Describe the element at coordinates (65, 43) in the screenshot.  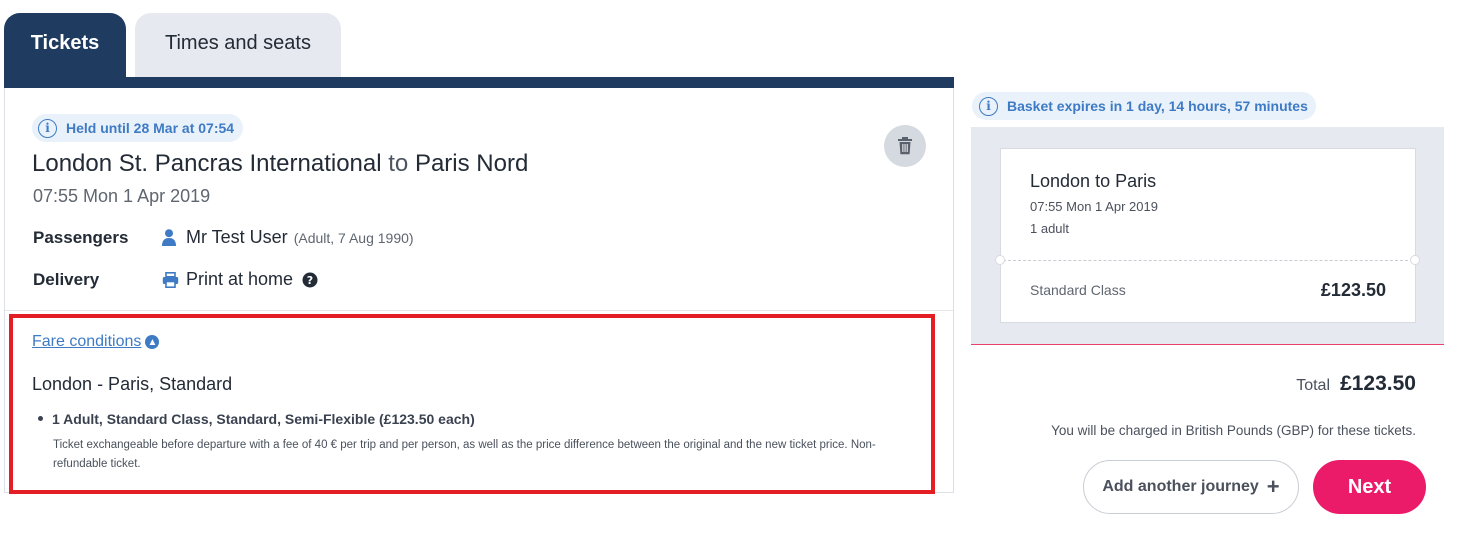
I see `tab-tickets-label: Tickets` at that location.